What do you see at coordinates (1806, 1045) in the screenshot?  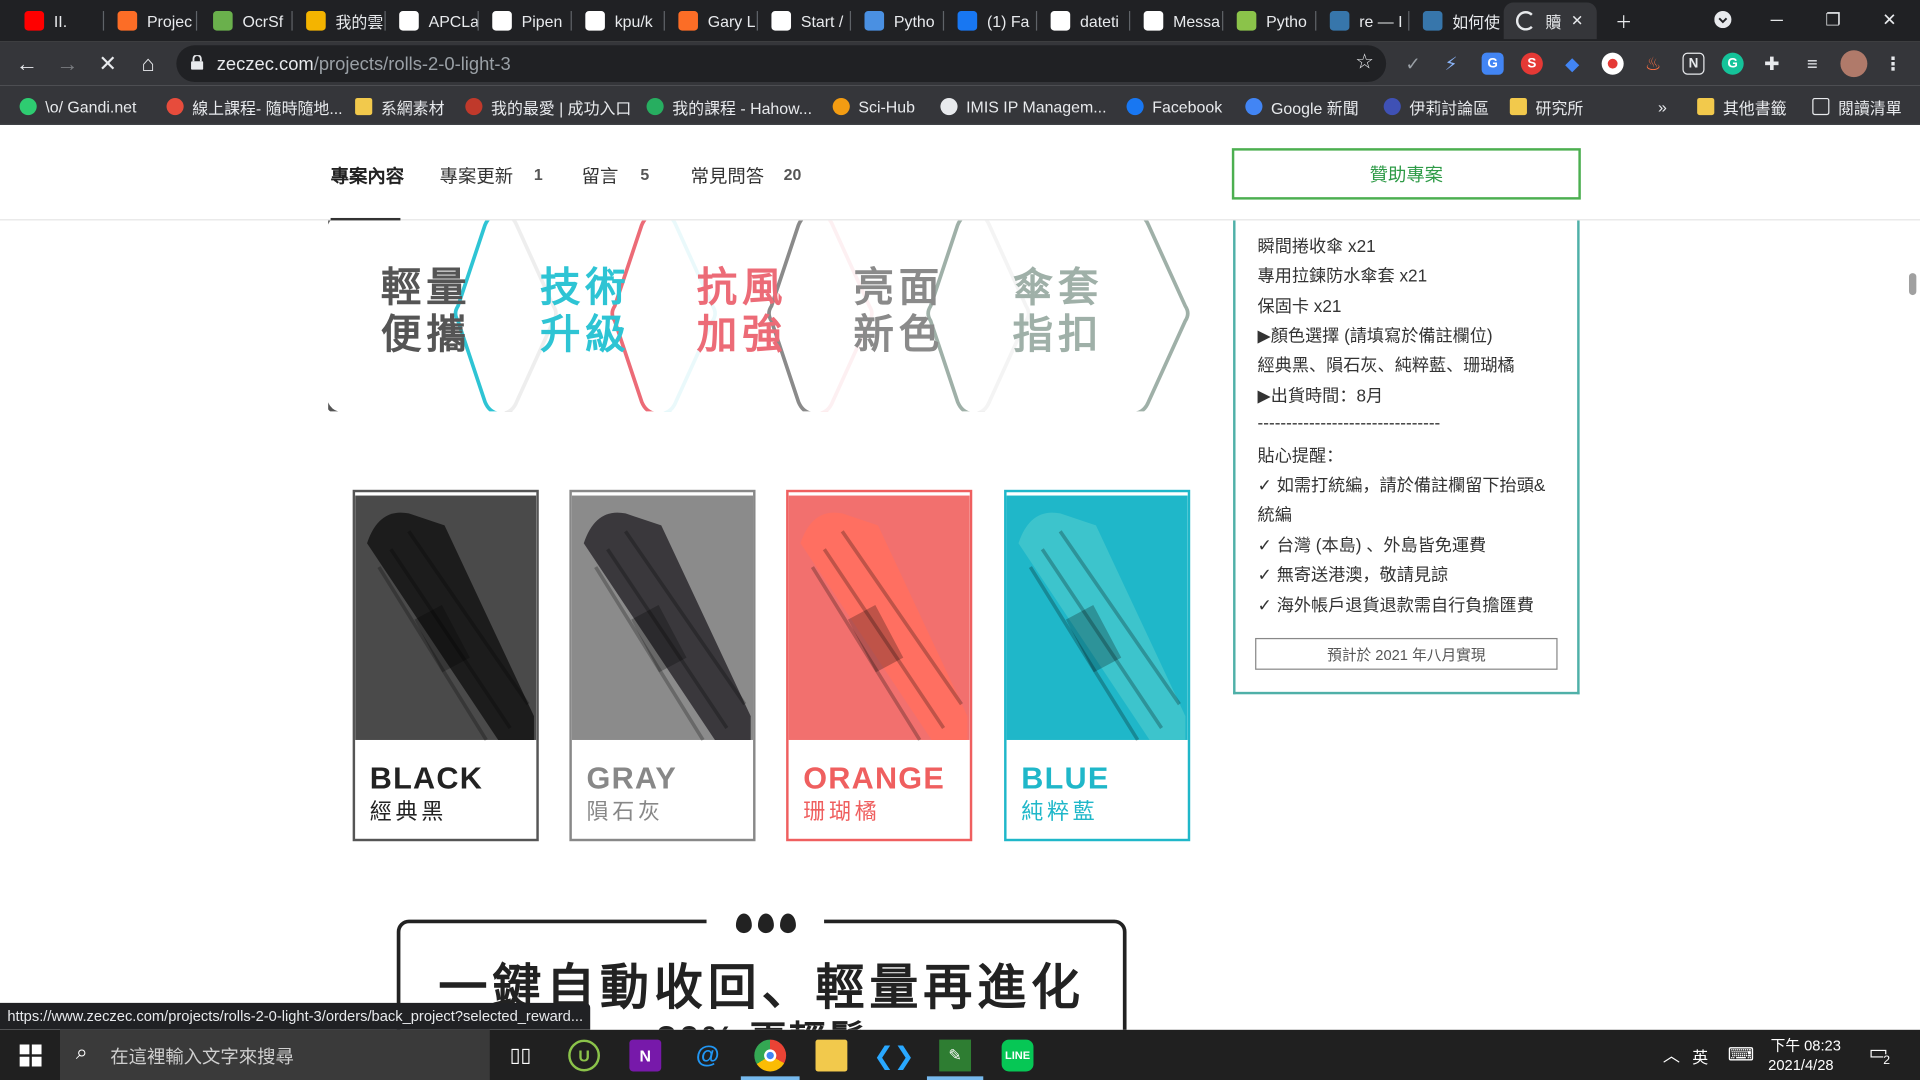 I see `clock-time: 下午 08:23` at bounding box center [1806, 1045].